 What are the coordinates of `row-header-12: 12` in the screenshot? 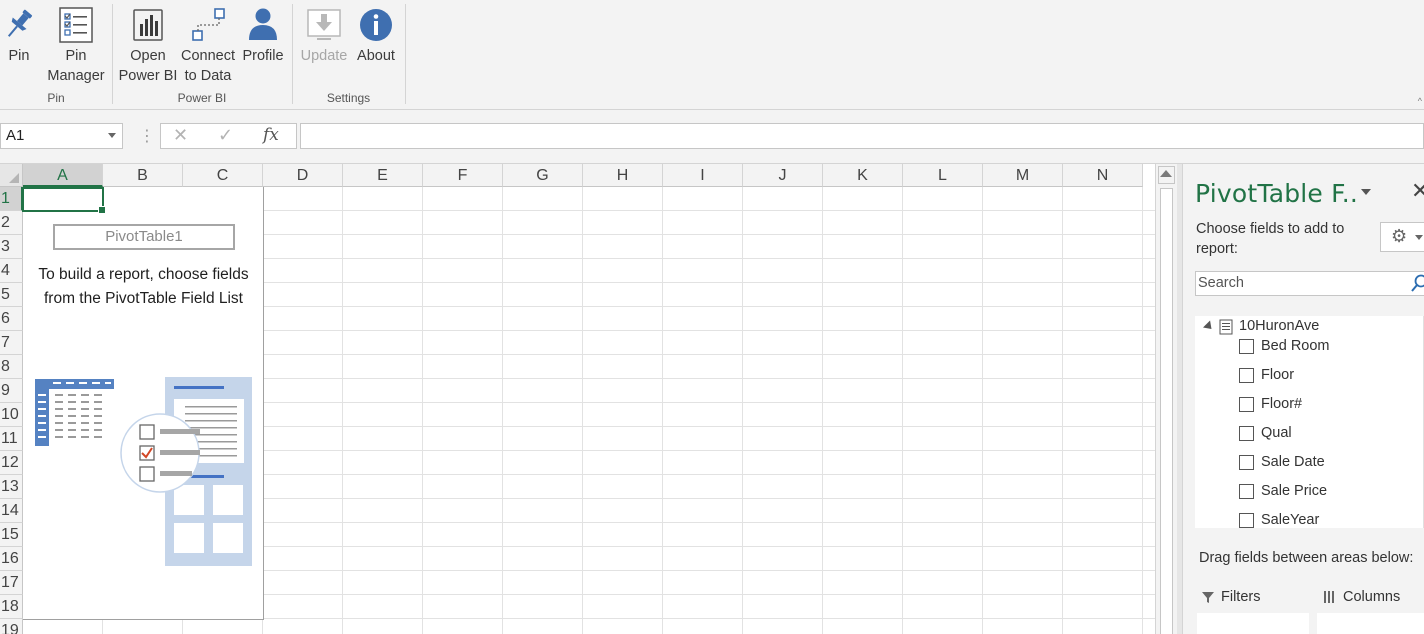 It's located at (11, 463).